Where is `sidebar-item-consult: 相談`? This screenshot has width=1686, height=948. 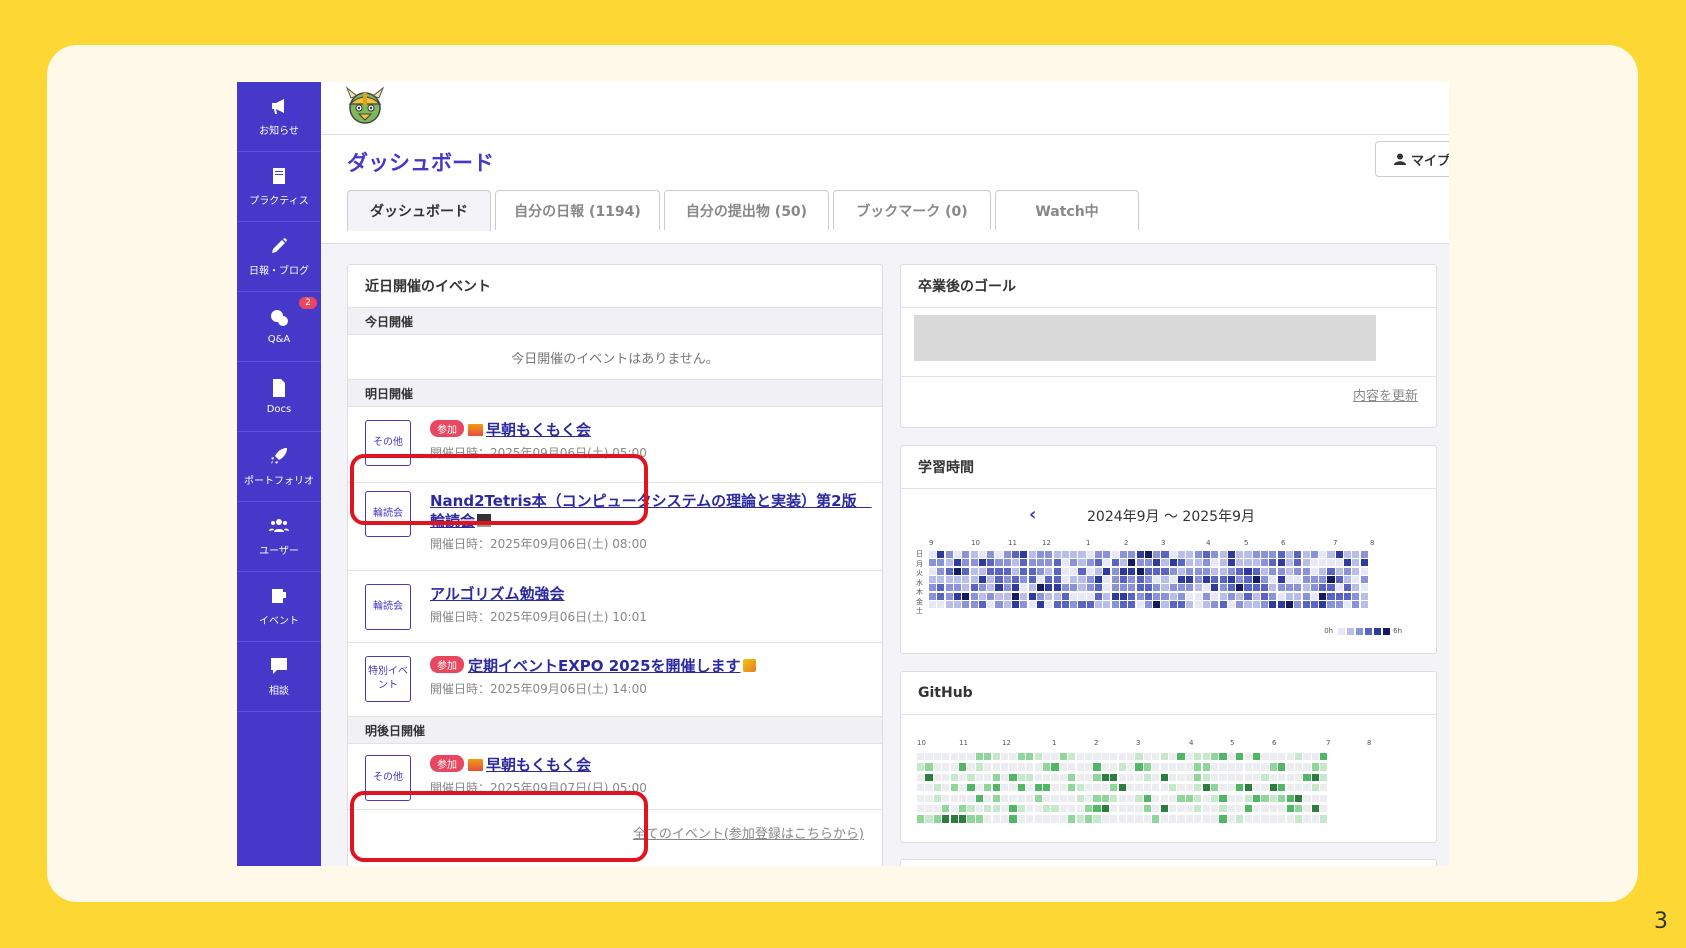 sidebar-item-consult: 相談 is located at coordinates (279, 677).